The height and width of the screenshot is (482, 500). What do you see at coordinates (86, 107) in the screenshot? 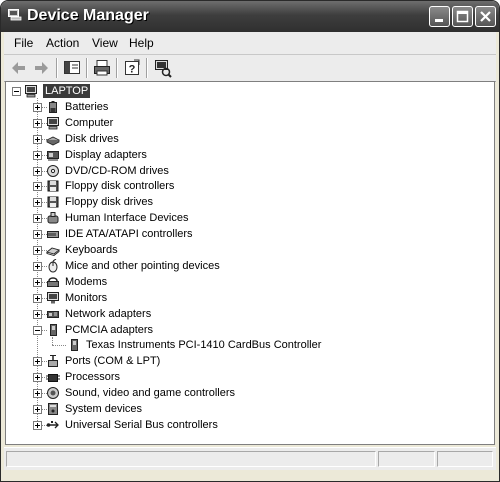
I see `tree-item-label: Batteries` at bounding box center [86, 107].